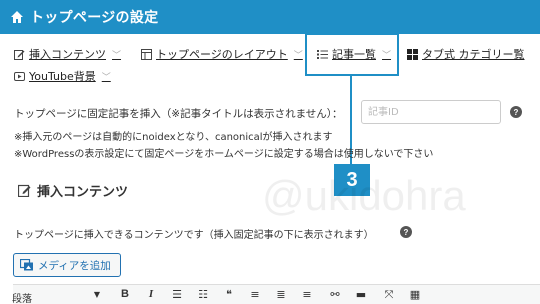 The image size is (540, 304). Describe the element at coordinates (431, 112) in the screenshot. I see `article-id-input` at that location.